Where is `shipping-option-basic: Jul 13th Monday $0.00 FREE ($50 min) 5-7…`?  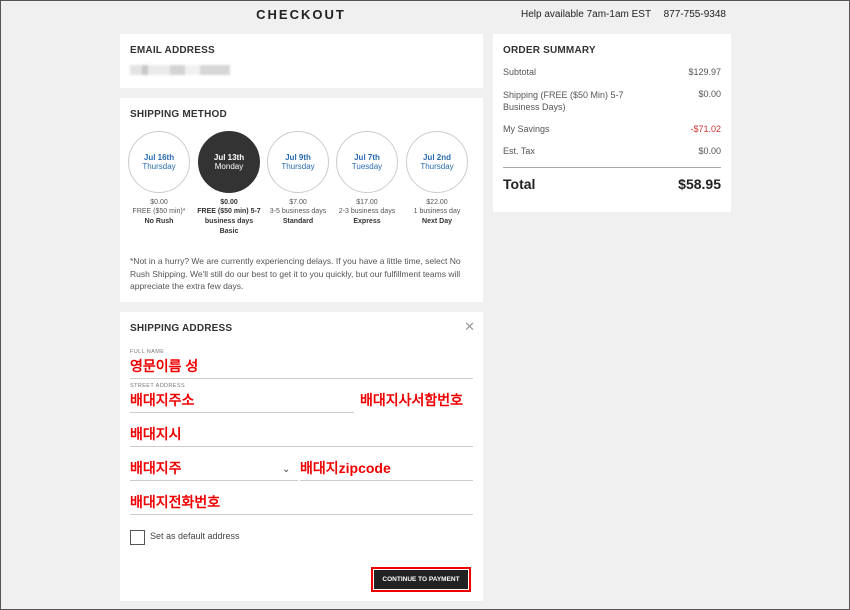 shipping-option-basic: Jul 13th Monday $0.00 FREE ($50 min) 5-7… is located at coordinates (229, 184).